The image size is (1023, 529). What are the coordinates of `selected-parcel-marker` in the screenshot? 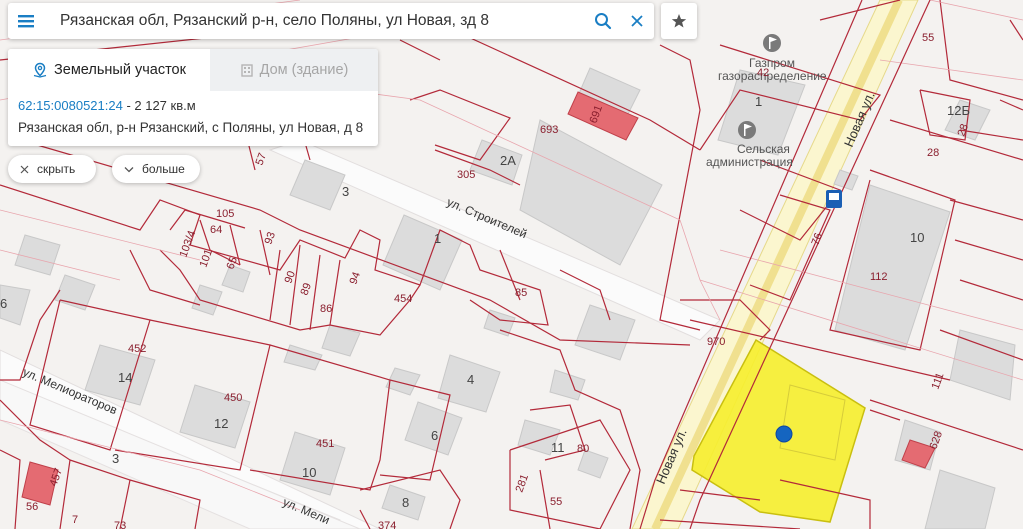 It's located at (784, 434).